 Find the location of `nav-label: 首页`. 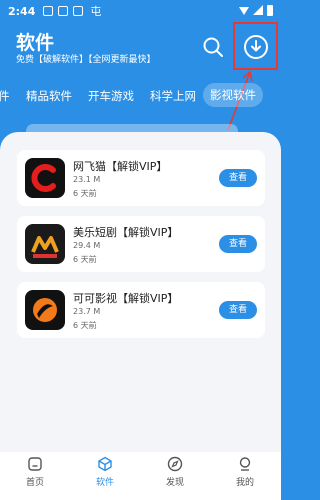

nav-label: 首页 is located at coordinates (34, 483).